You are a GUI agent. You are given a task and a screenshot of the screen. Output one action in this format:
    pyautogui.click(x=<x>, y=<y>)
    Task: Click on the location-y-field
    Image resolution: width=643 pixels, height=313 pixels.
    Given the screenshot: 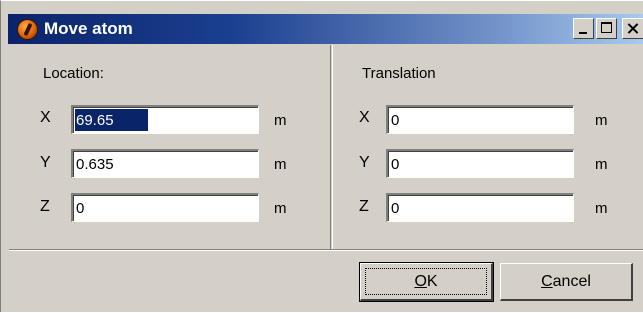 What is the action you would take?
    pyautogui.click(x=165, y=163)
    